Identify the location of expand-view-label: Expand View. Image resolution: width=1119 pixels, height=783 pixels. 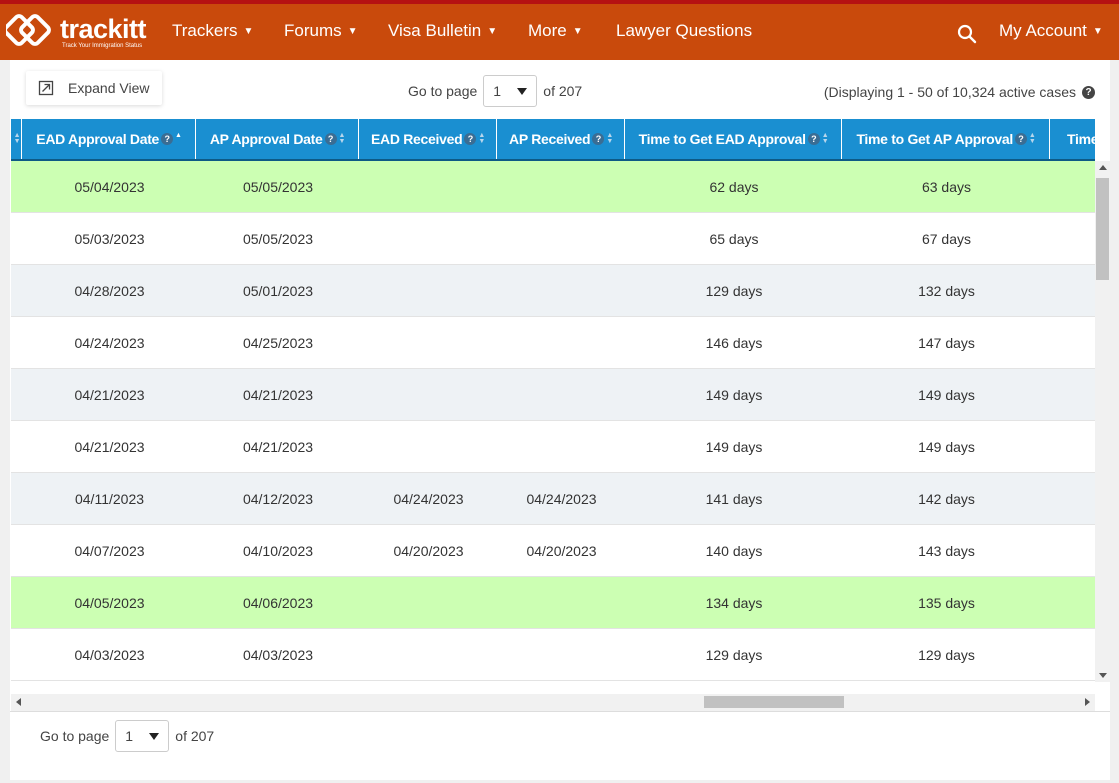
(109, 88).